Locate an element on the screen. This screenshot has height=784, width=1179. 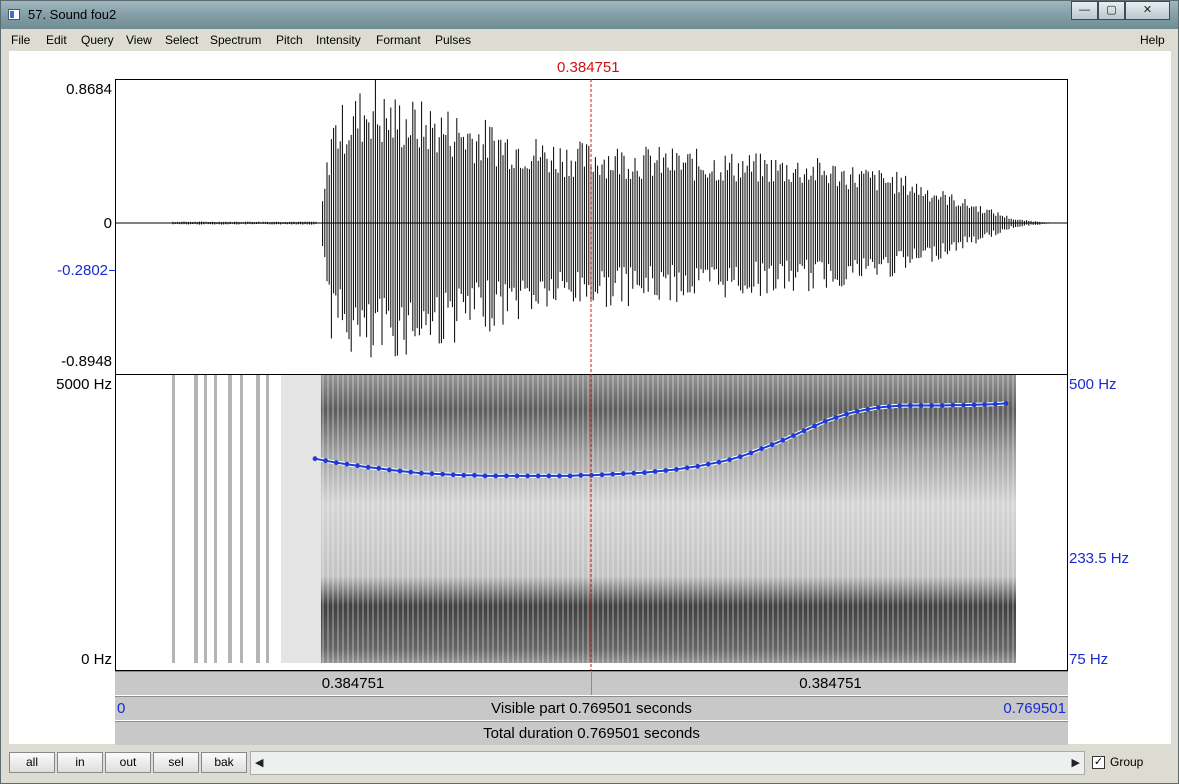
visible-end-label: 0.769501 is located at coordinates (1034, 708).